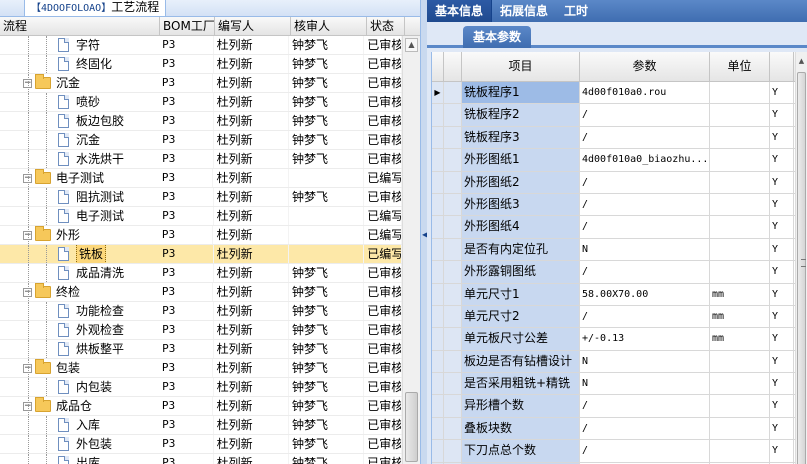 This screenshot has height=464, width=807. I want to click on param-row: 铣板程序3/ Y, so click(613, 138).